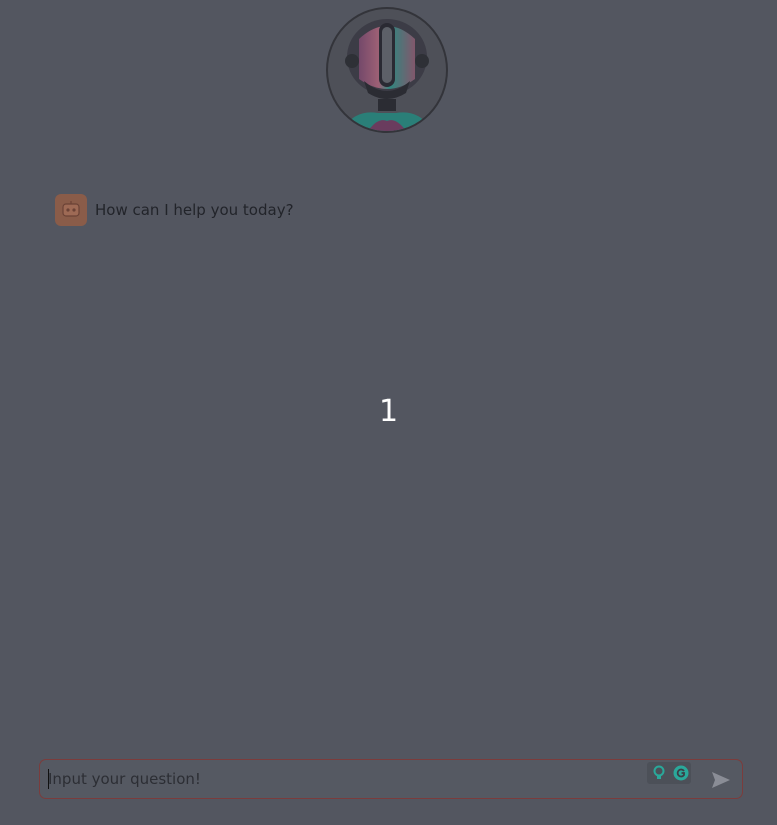 This screenshot has height=825, width=777. I want to click on assistant-message: How can I help you today?, so click(174, 210).